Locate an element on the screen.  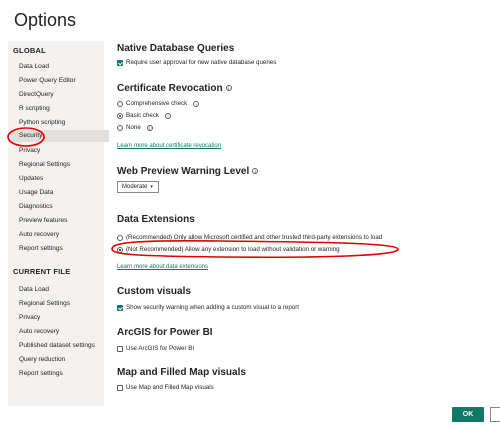
dropdown-value: Moderate is located at coordinates (135, 187).